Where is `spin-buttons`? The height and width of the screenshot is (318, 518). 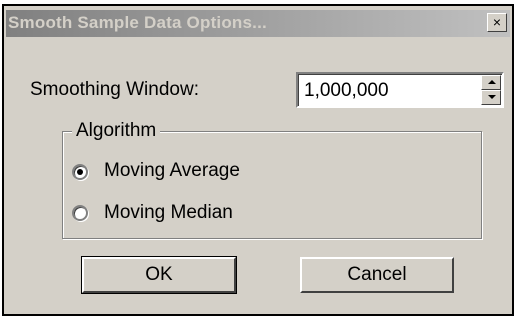
spin-buttons is located at coordinates (491, 90).